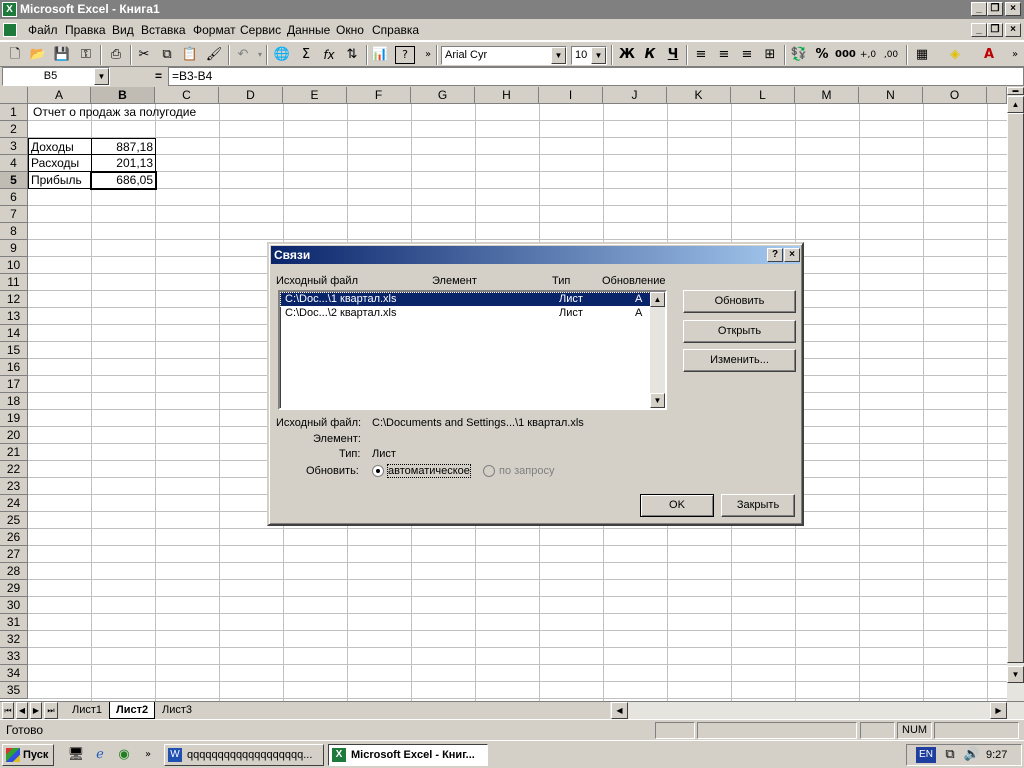 Image resolution: width=1024 pixels, height=768 pixels. Describe the element at coordinates (465, 313) in the screenshot. I see `link-row: C:\Doc...\2 квартал.xls Лист A` at that location.